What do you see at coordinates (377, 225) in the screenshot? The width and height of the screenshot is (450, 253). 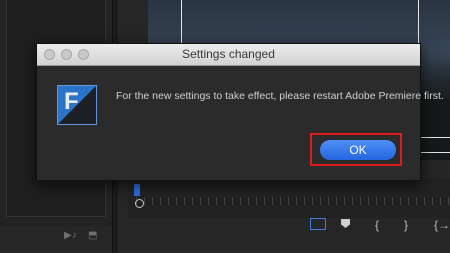 I see `mark-in-icon: {` at bounding box center [377, 225].